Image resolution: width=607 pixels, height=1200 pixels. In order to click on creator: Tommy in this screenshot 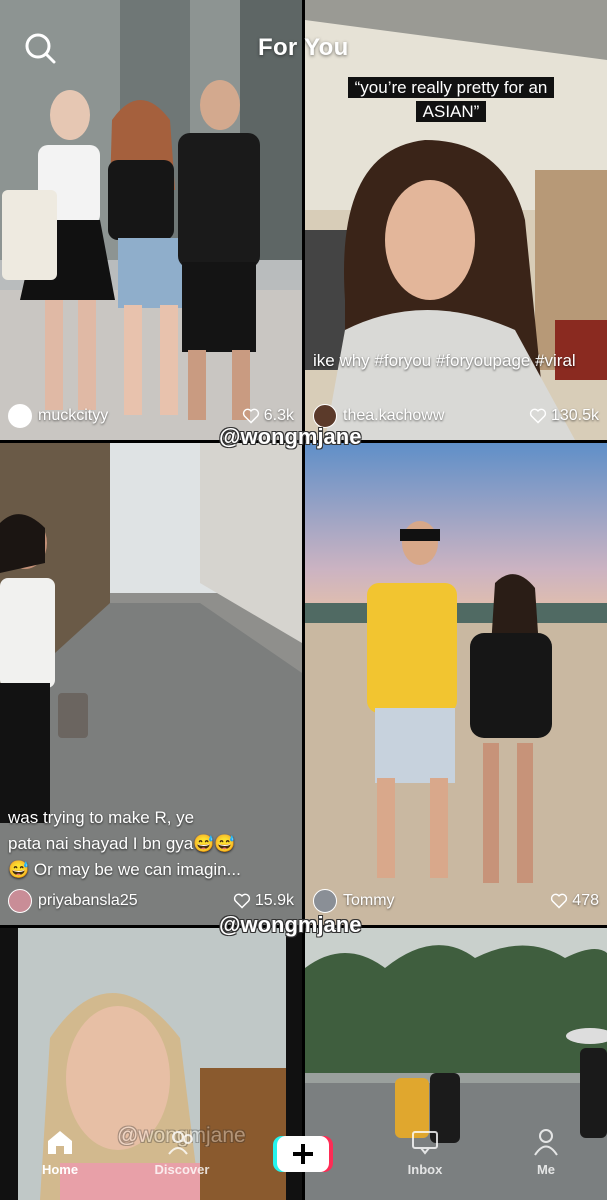, I will do `click(354, 901)`.